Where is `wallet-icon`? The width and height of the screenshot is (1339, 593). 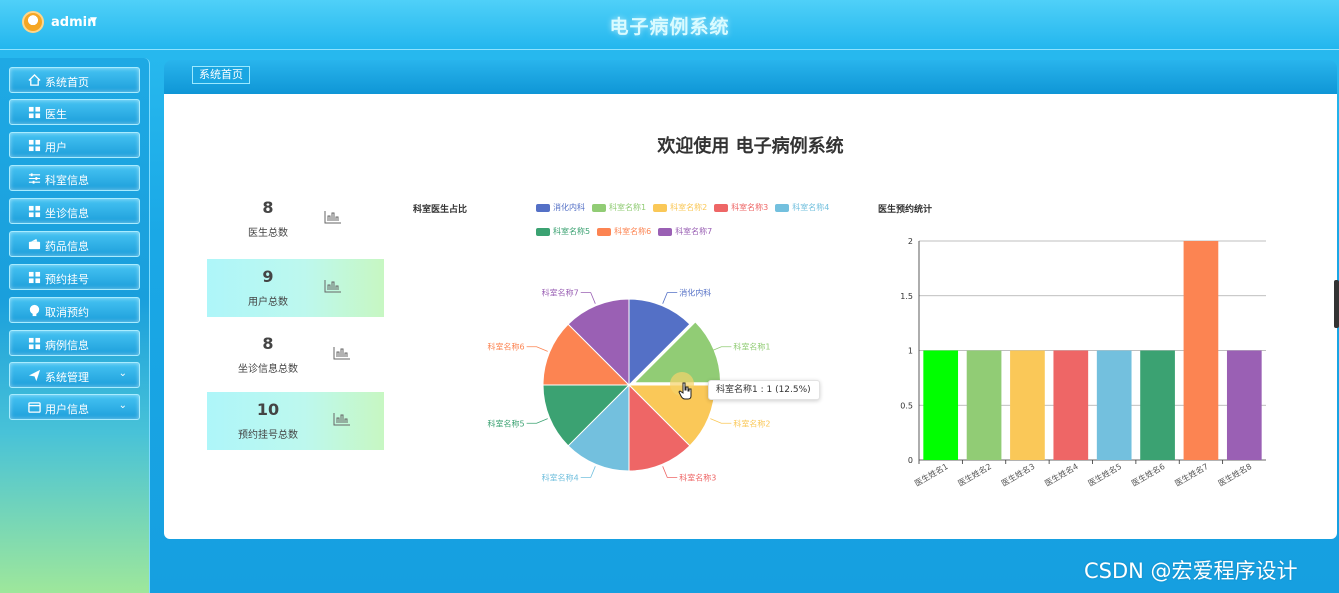 wallet-icon is located at coordinates (34, 244).